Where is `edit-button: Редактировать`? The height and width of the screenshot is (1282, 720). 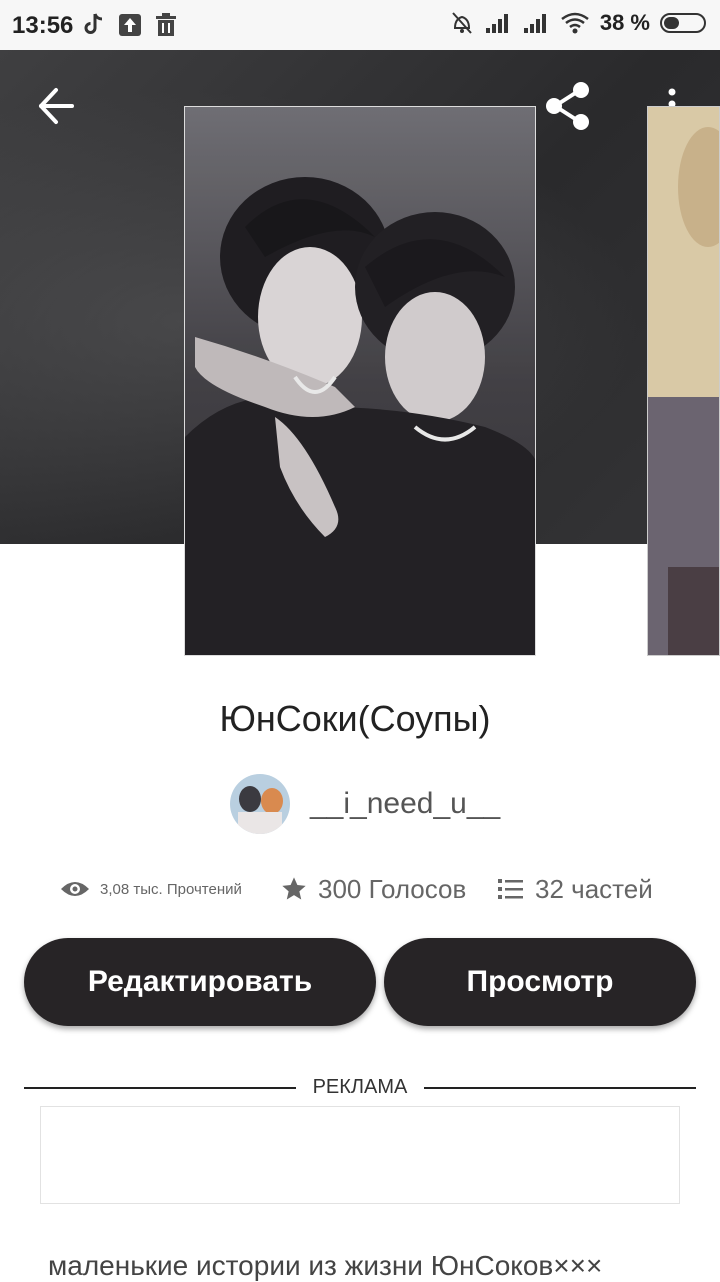
edit-button: Редактировать is located at coordinates (200, 982).